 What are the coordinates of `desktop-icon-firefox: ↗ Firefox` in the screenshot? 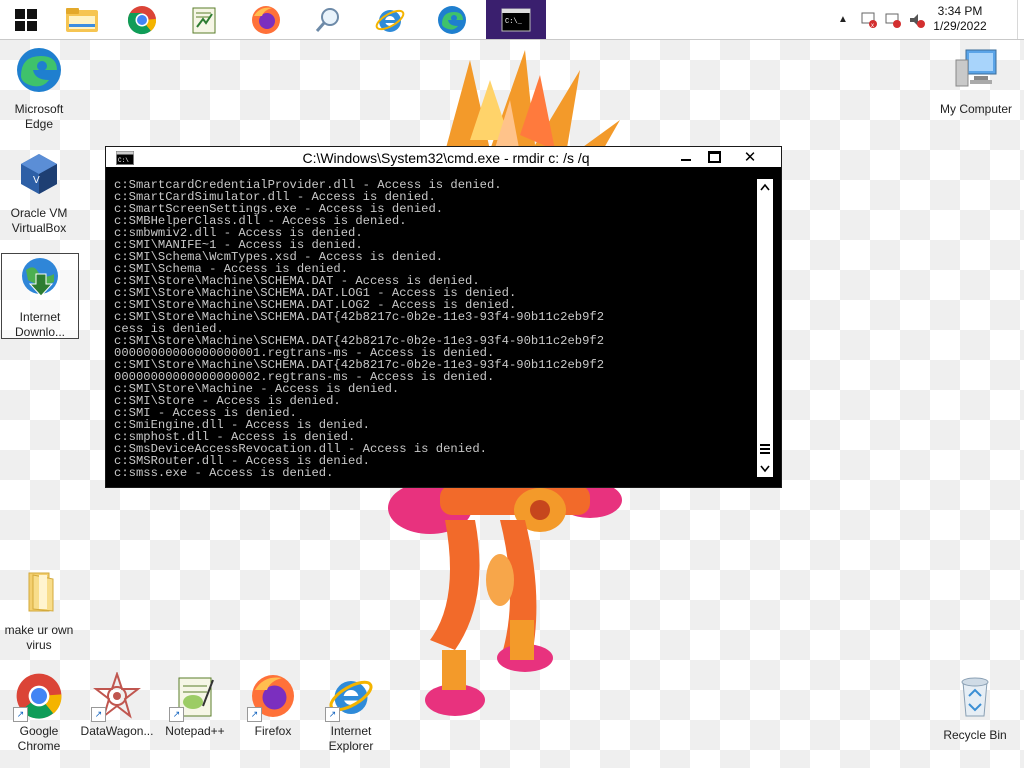 It's located at (273, 705).